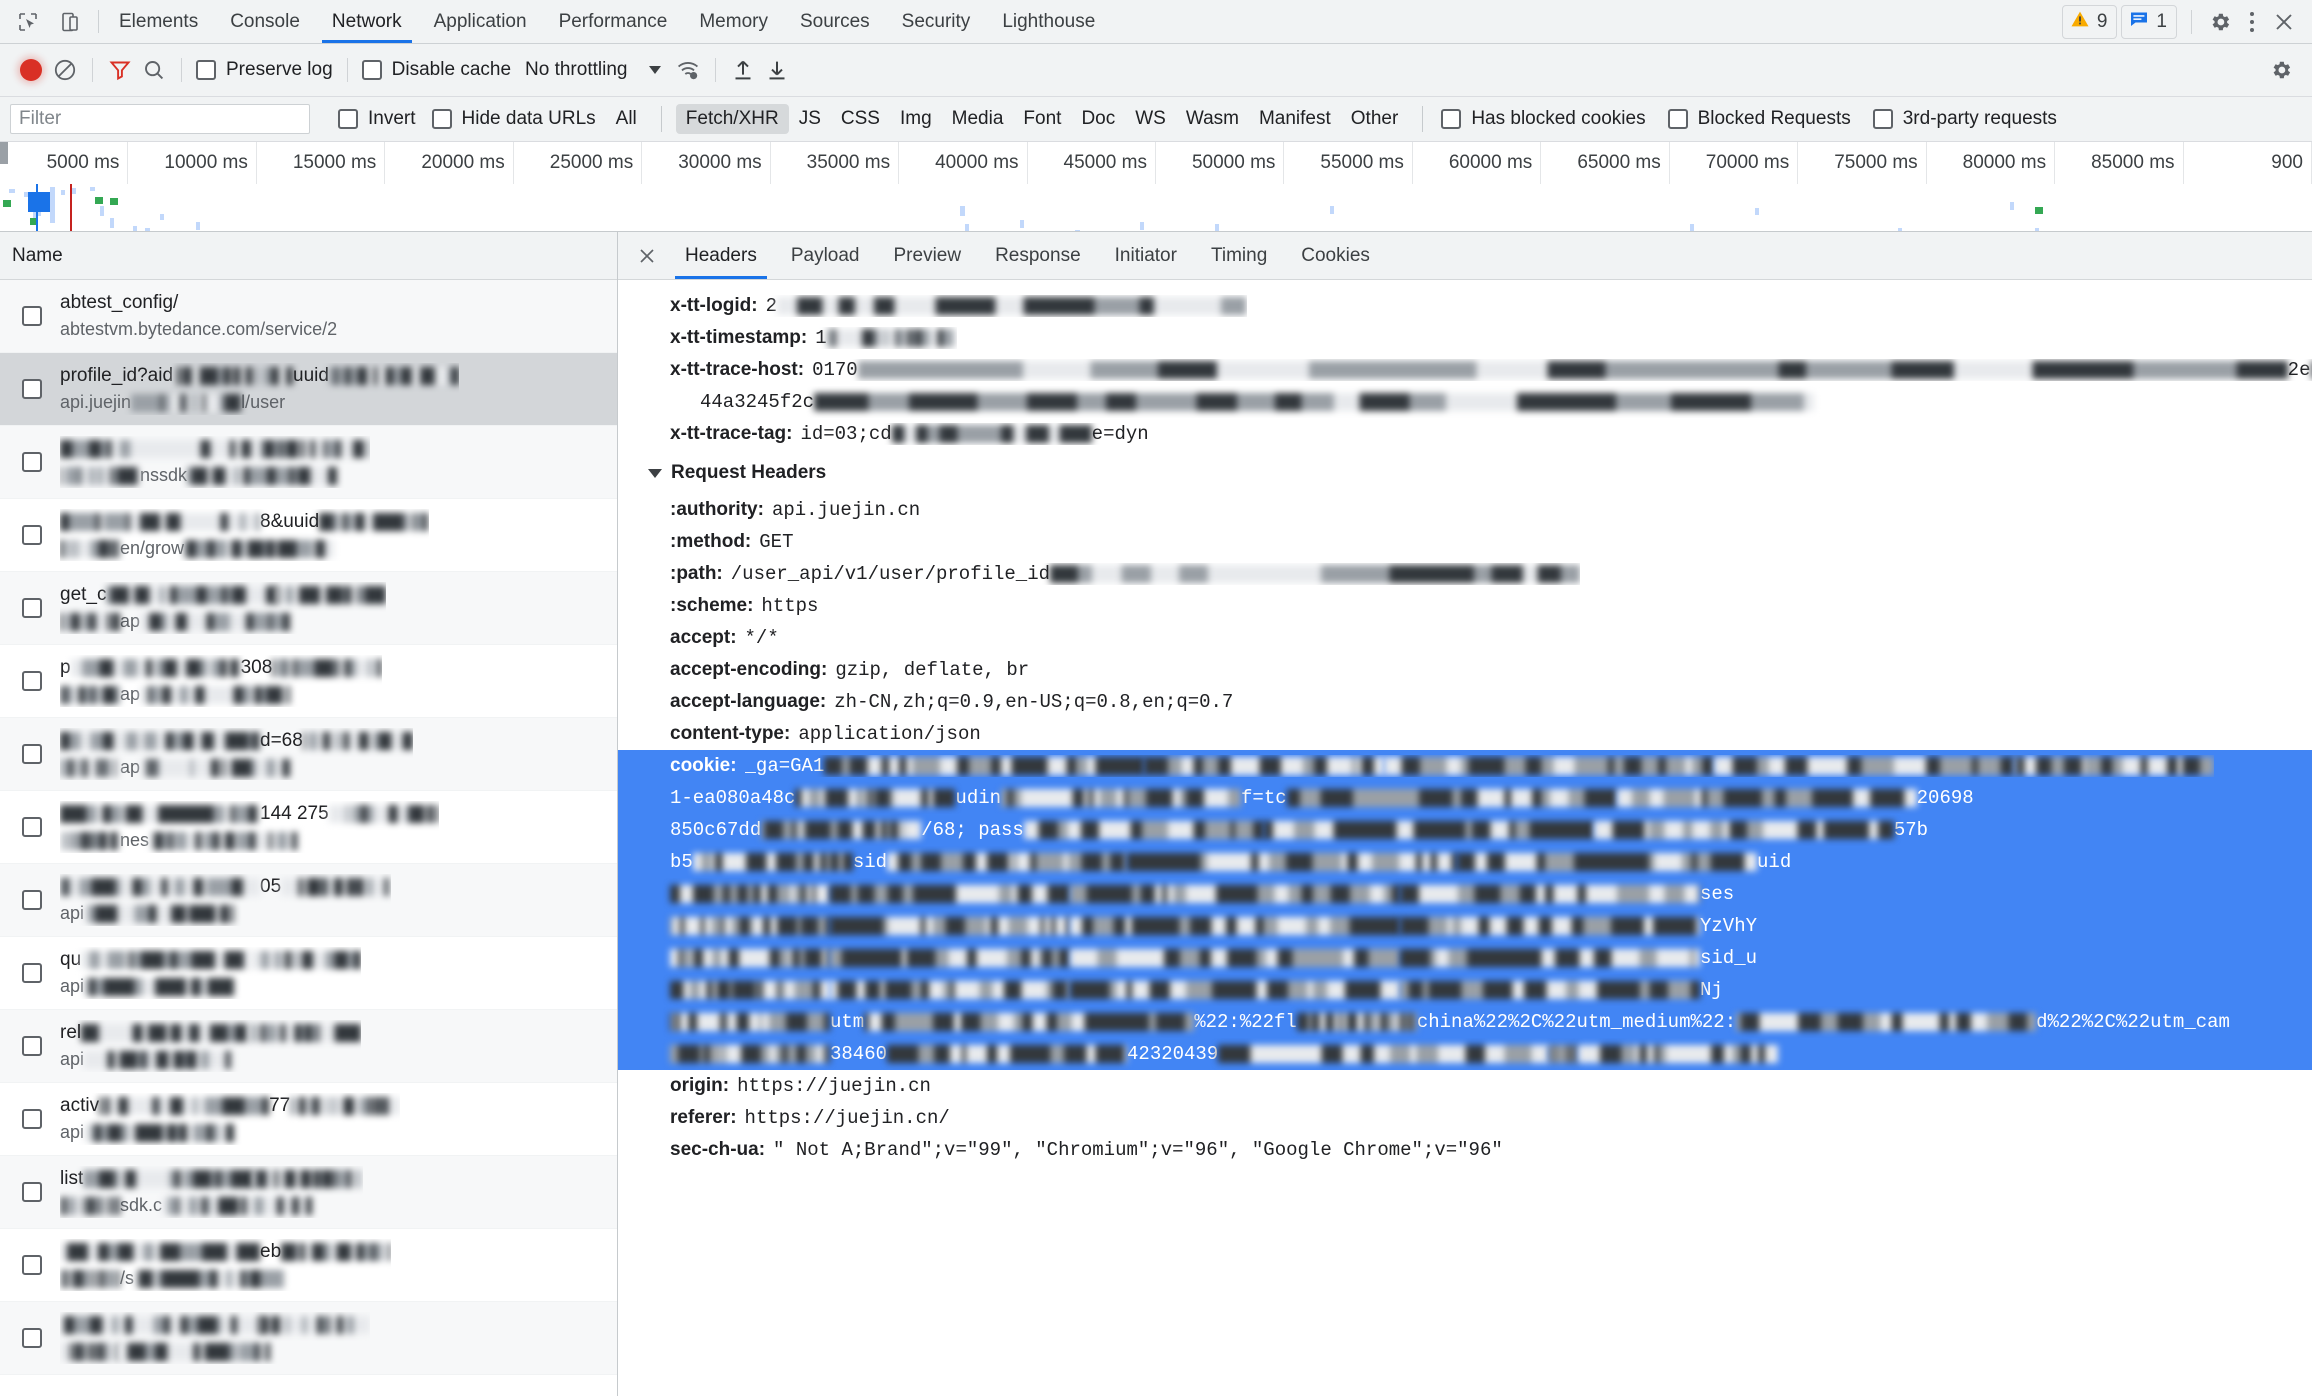  Describe the element at coordinates (436, 70) in the screenshot. I see `disable-cache-checkbox: Disable cache` at that location.